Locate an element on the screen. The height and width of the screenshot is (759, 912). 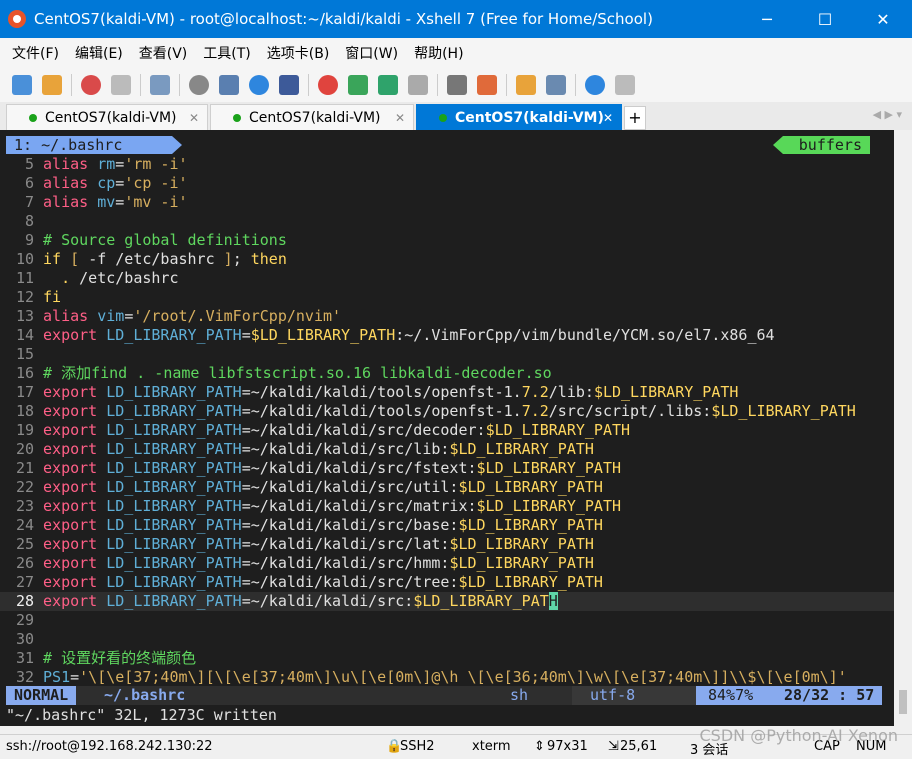
tab-session-3: CentOS7(kaldi-VM) ✕ is located at coordinates (519, 117).